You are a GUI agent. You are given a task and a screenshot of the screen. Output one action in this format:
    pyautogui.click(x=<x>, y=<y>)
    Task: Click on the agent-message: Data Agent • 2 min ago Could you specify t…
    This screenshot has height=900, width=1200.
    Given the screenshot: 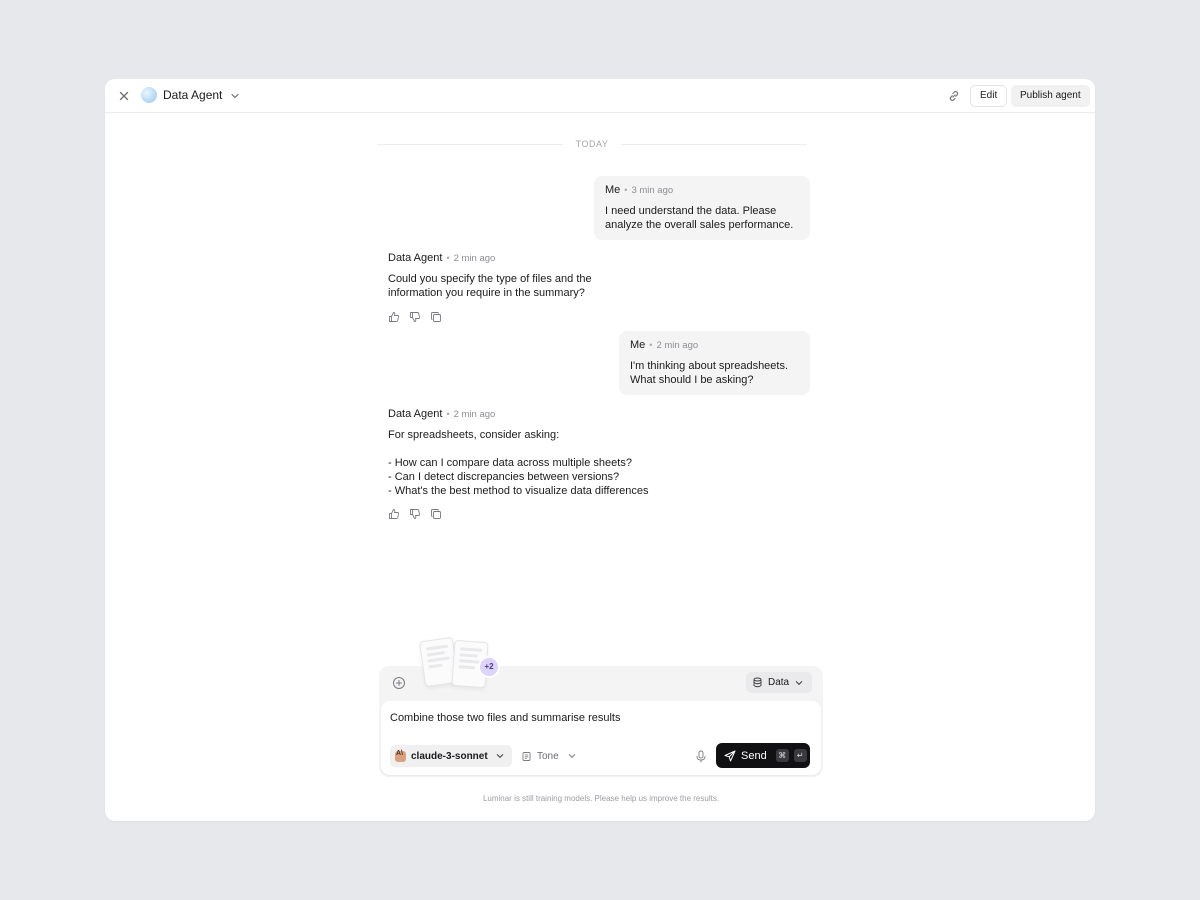 What is the action you would take?
    pyautogui.click(x=528, y=276)
    